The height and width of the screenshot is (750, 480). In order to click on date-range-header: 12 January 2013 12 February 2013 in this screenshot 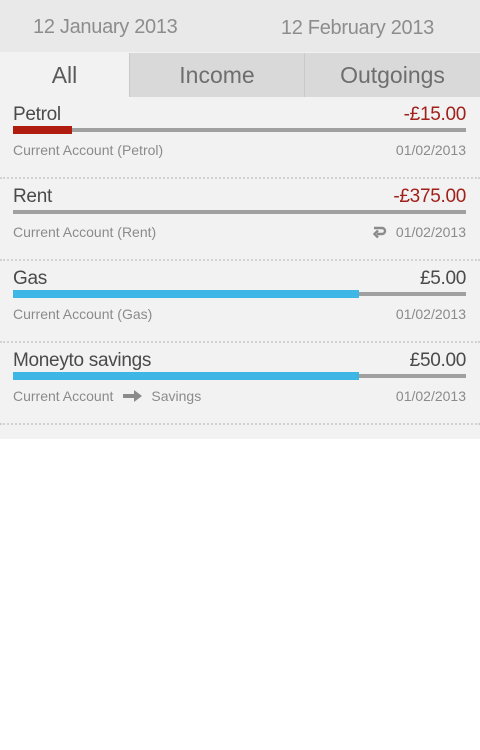, I will do `click(240, 26)`.